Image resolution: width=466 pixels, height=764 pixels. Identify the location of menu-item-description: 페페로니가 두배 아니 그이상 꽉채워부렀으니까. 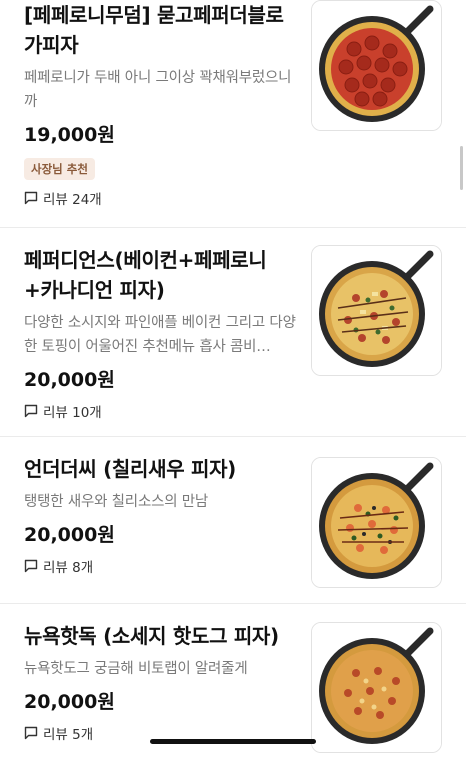
(158, 90).